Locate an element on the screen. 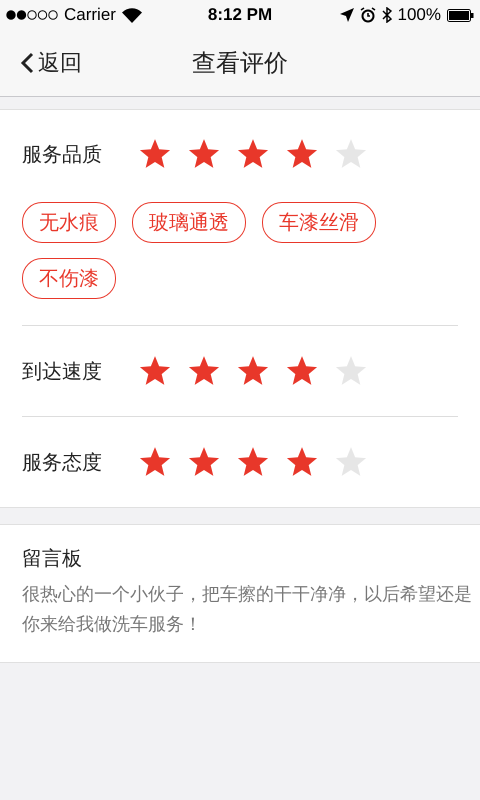 The image size is (480, 800). back-button: 返回 is located at coordinates (51, 63).